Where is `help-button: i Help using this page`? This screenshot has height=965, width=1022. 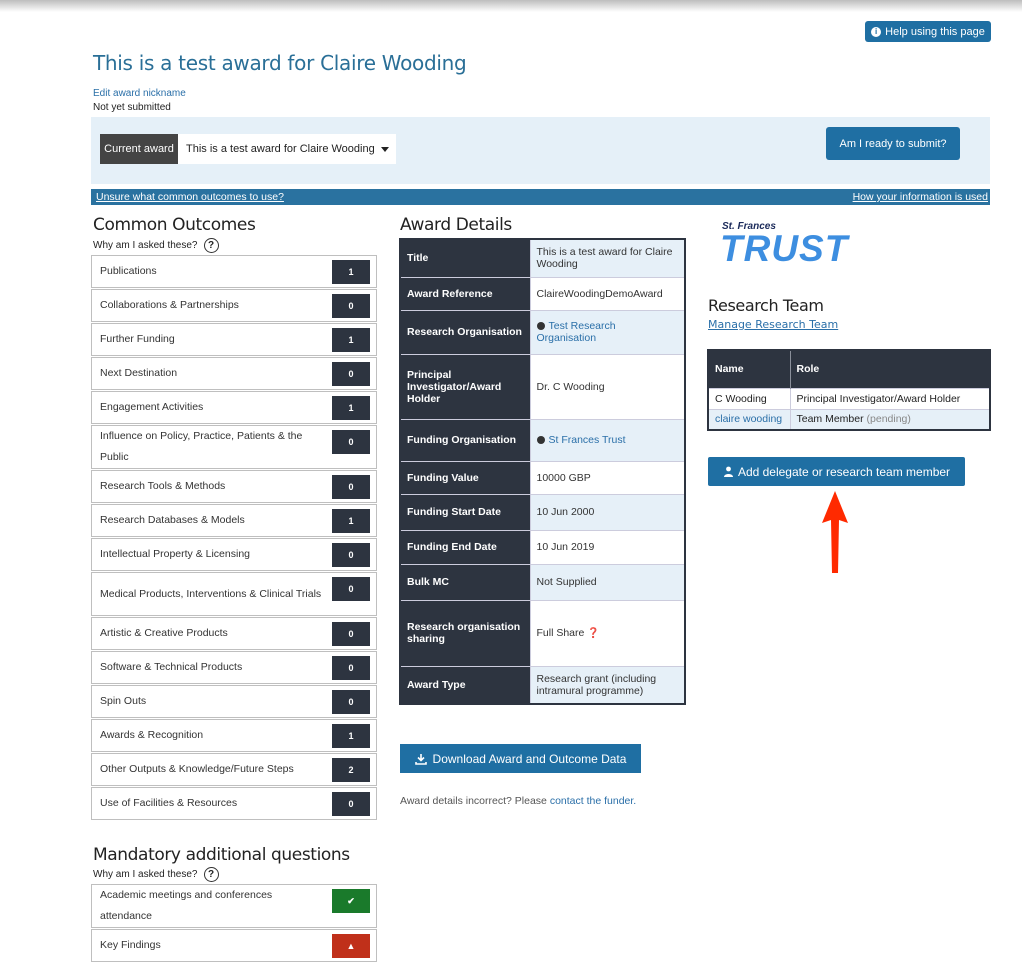 help-button: i Help using this page is located at coordinates (928, 31).